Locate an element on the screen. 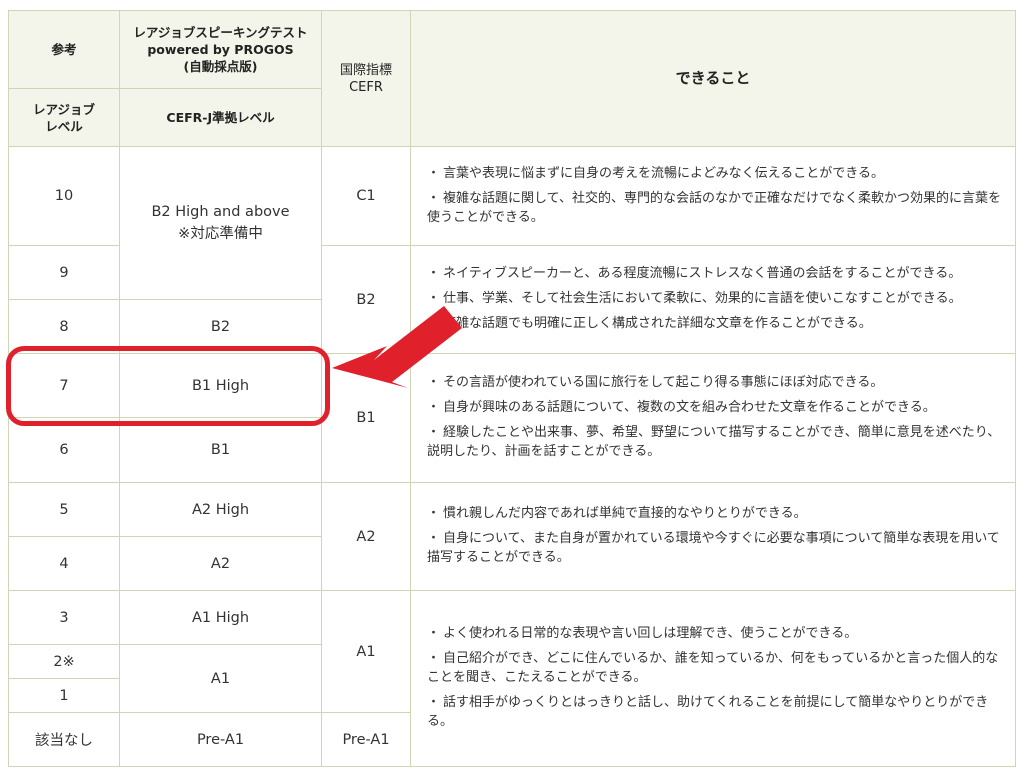  cefr-cell-a2: A2 is located at coordinates (366, 536).